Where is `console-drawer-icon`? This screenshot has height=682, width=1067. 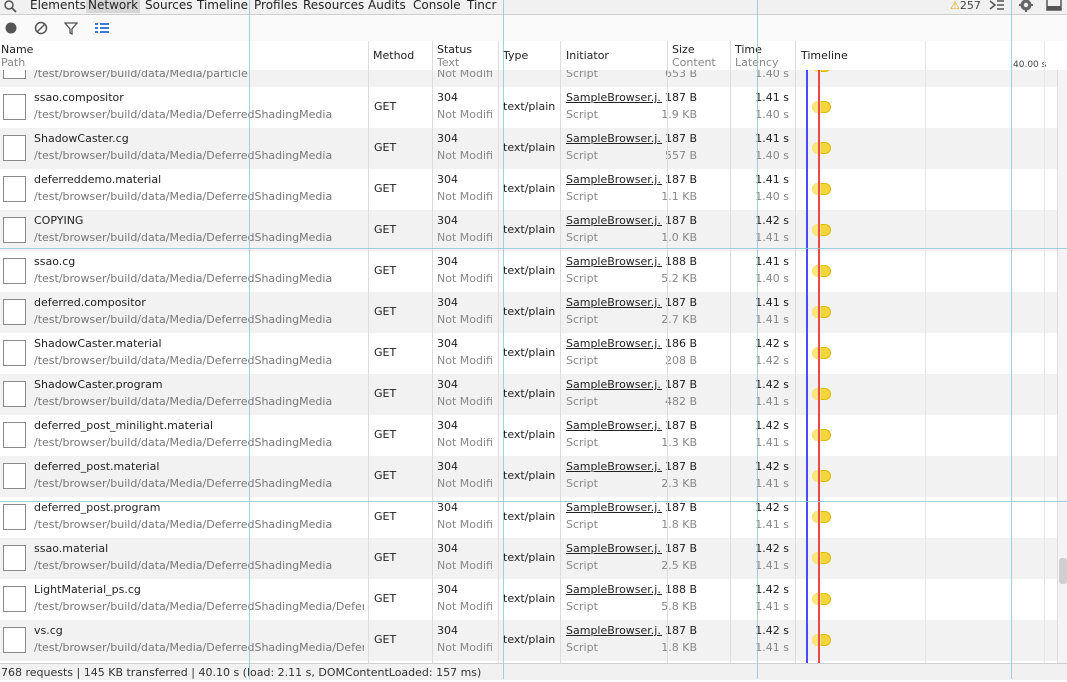
console-drawer-icon is located at coordinates (997, 7).